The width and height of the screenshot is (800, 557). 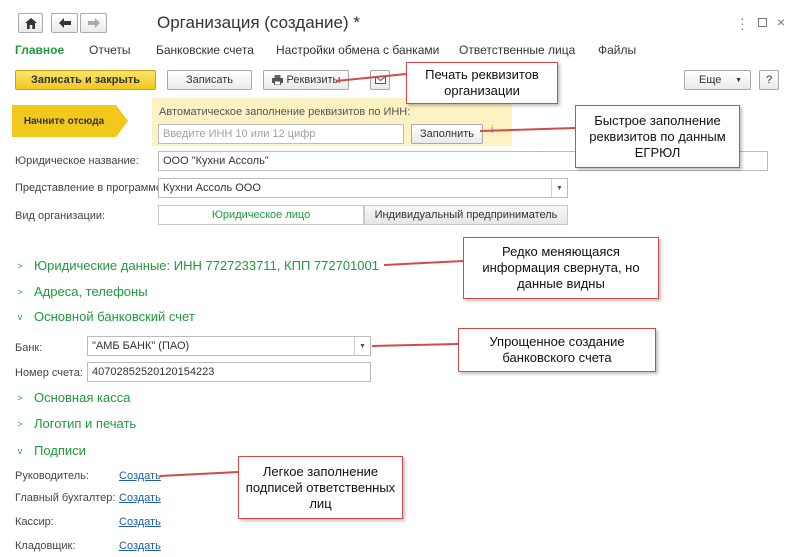 What do you see at coordinates (371, 77) in the screenshot?
I see `pointer-print` at bounding box center [371, 77].